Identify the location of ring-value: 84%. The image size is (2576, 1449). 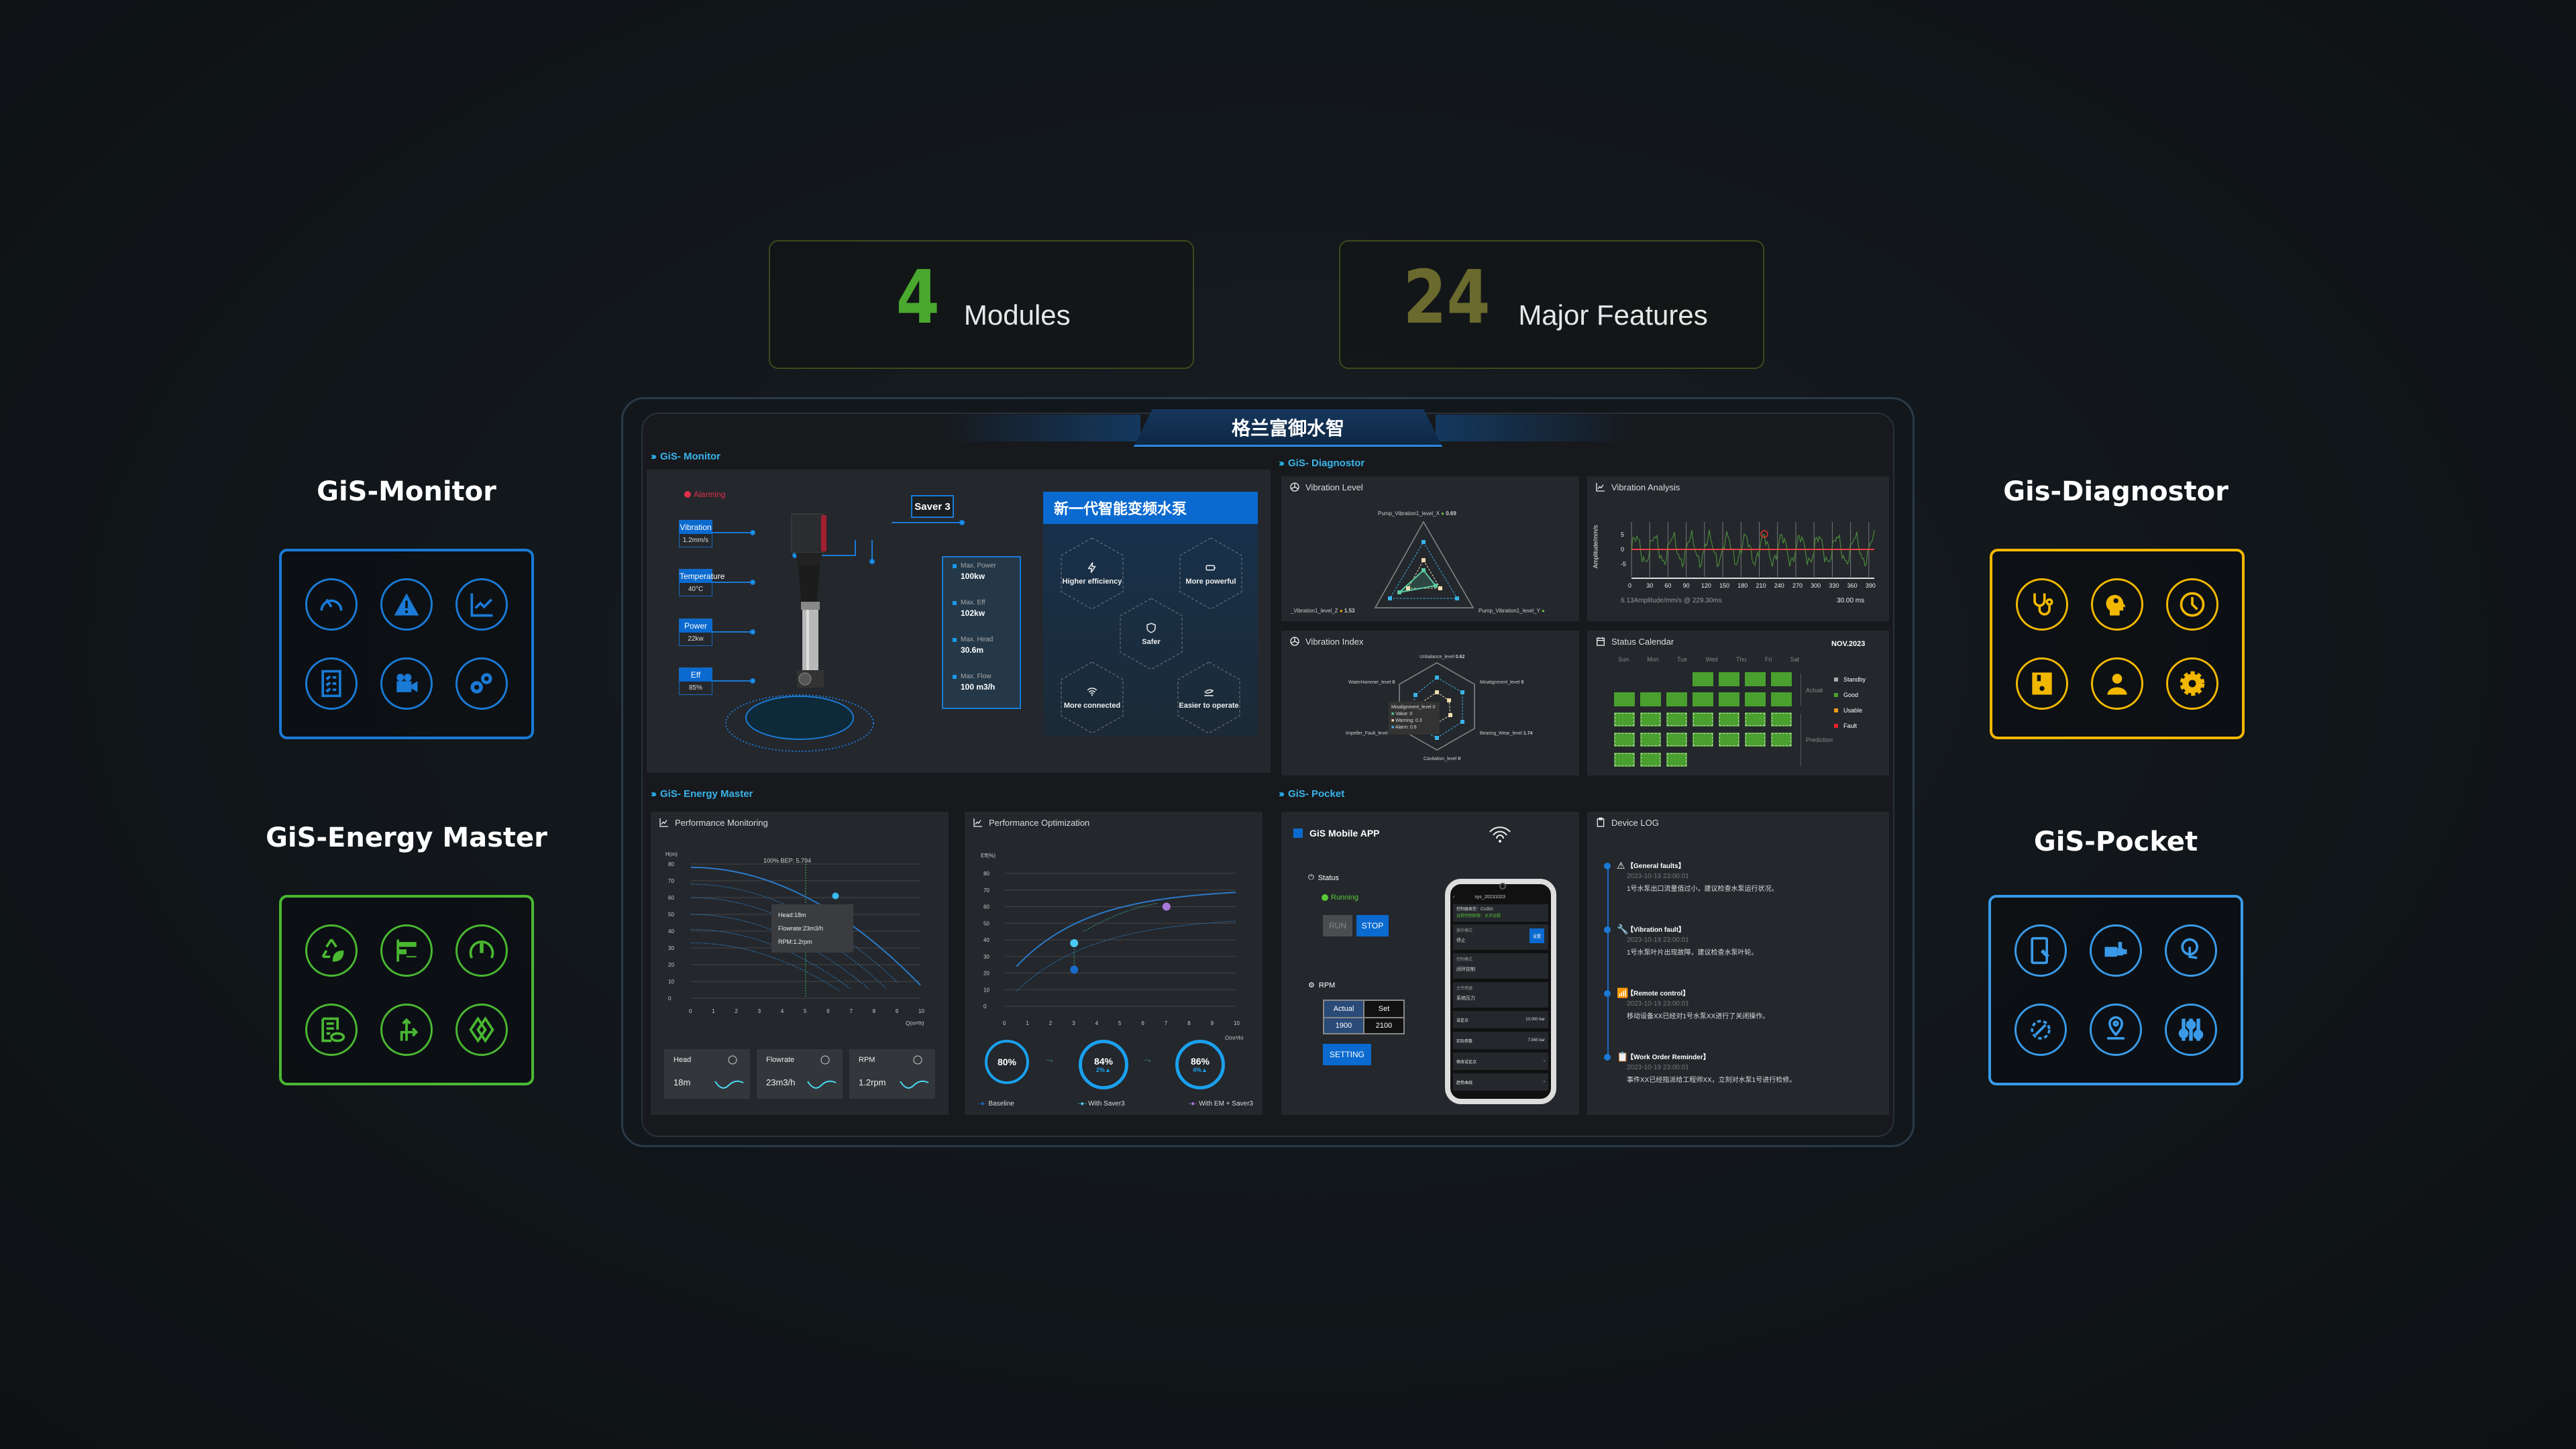
(1103, 1061).